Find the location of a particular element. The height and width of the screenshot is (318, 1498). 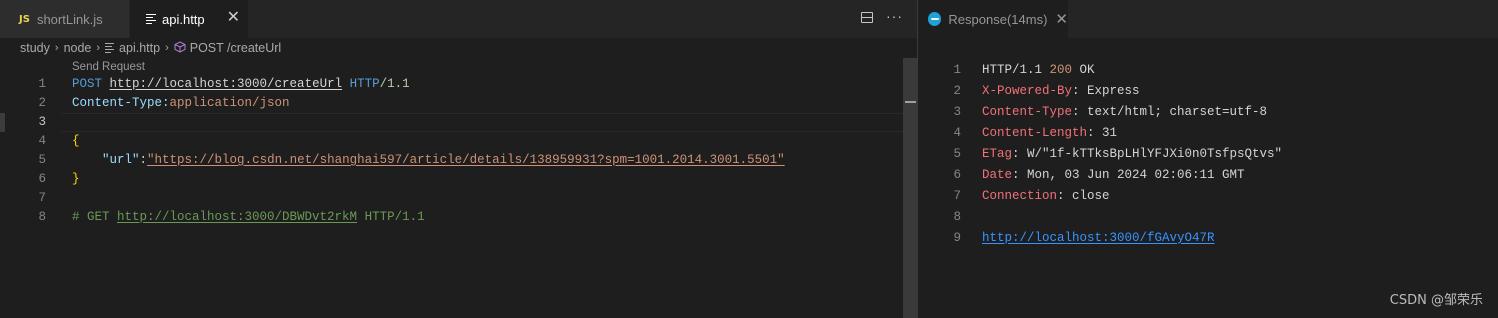

tab-label: Response(14ms) is located at coordinates (998, 19).